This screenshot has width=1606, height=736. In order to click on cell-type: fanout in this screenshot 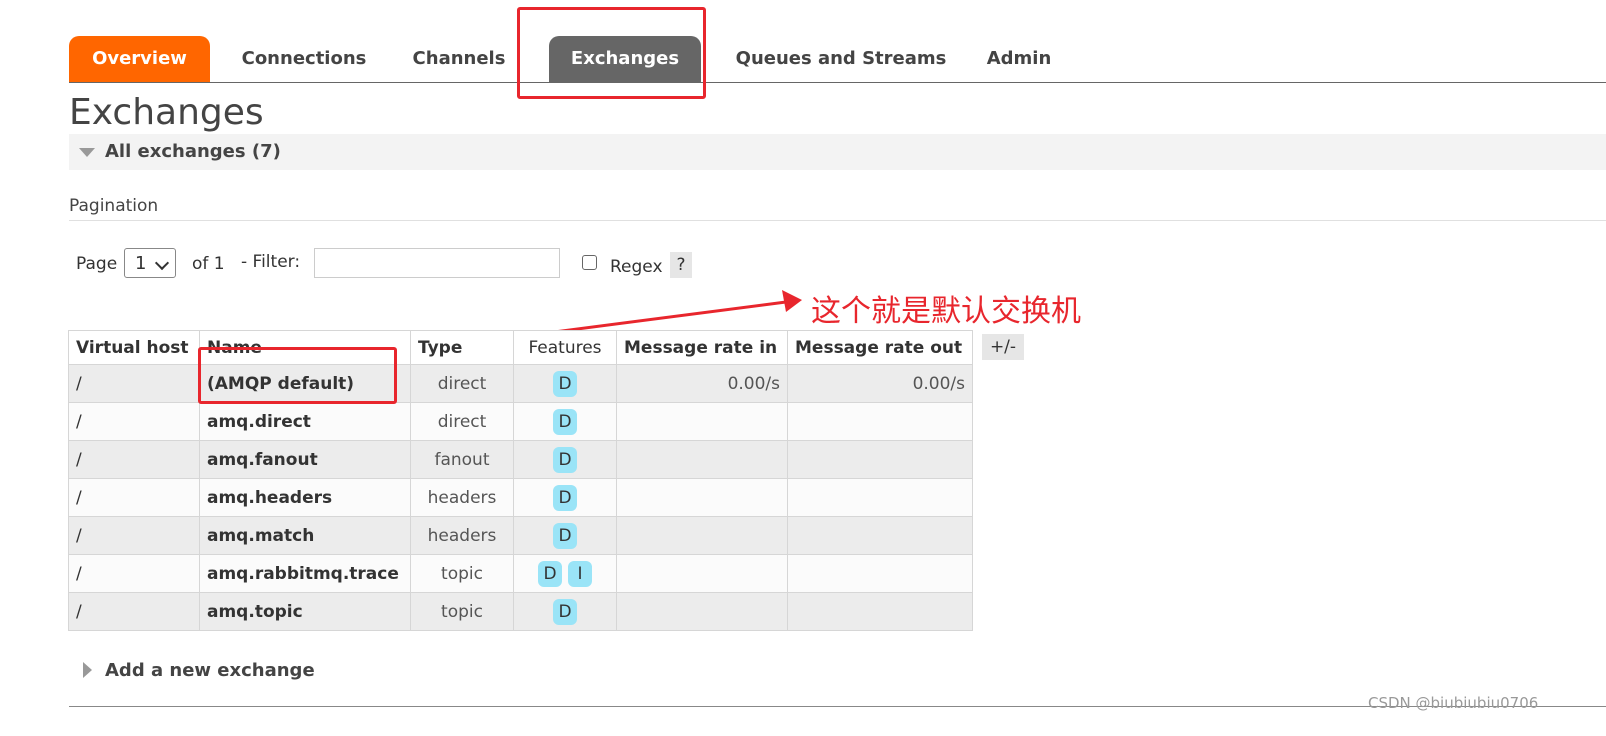, I will do `click(462, 459)`.